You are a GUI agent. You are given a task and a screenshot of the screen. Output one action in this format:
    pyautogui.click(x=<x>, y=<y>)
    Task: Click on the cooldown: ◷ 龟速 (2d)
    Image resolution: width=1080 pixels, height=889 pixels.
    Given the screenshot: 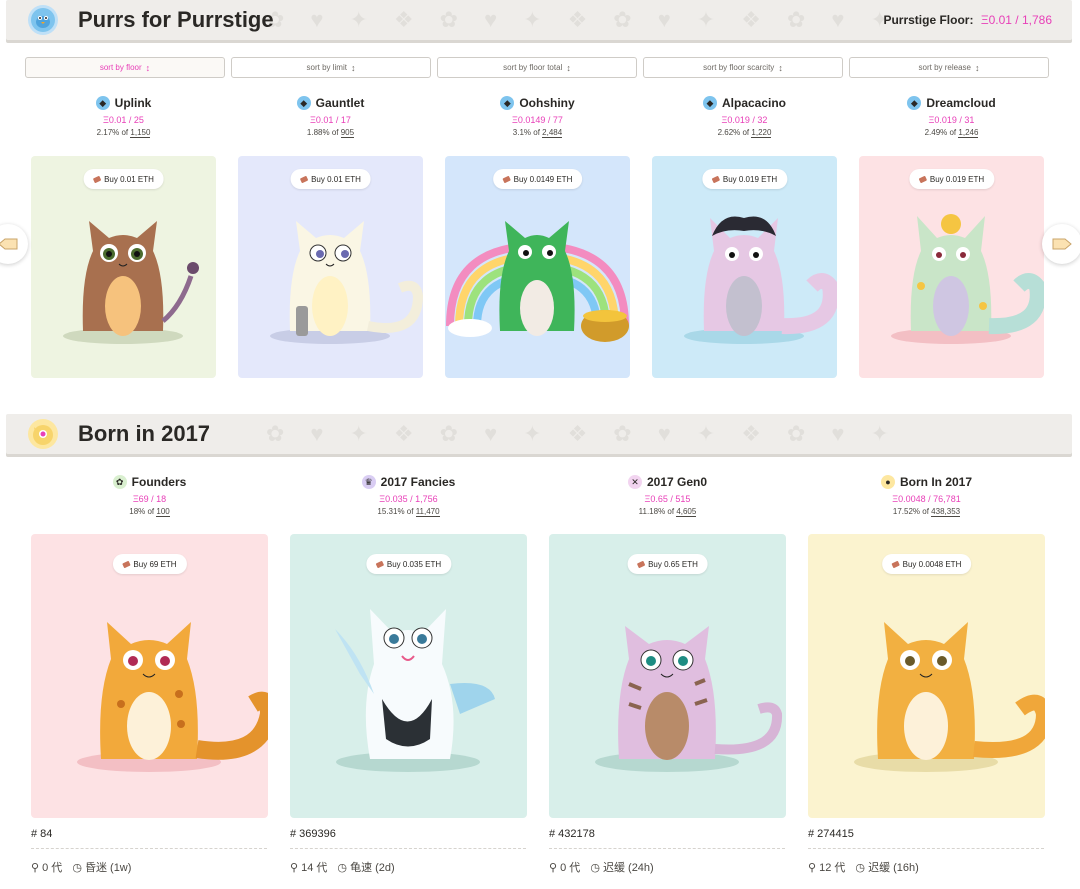 What is the action you would take?
    pyautogui.click(x=366, y=868)
    